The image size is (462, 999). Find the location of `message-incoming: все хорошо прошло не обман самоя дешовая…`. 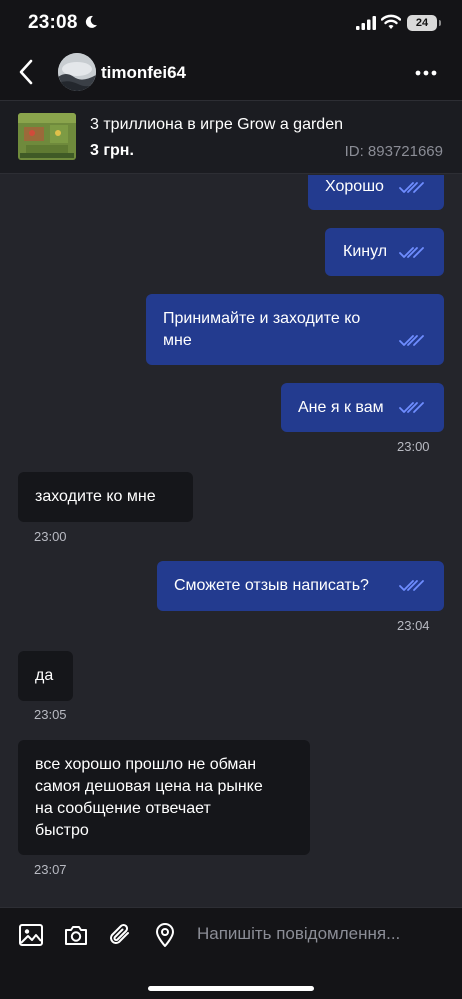

message-incoming: все хорошо прошло не обман самоя дешовая… is located at coordinates (164, 797).